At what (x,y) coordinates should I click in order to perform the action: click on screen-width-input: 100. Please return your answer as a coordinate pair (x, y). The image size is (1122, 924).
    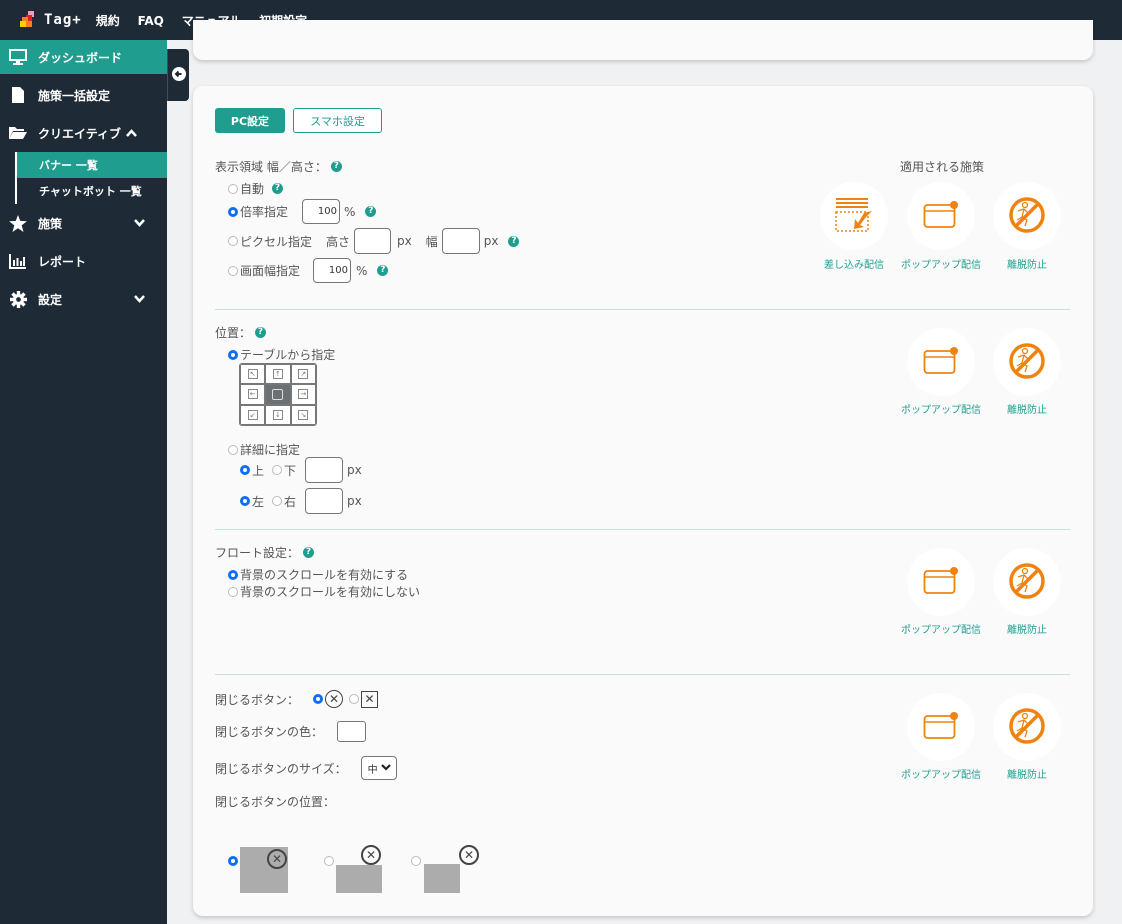
    Looking at the image, I should click on (332, 270).